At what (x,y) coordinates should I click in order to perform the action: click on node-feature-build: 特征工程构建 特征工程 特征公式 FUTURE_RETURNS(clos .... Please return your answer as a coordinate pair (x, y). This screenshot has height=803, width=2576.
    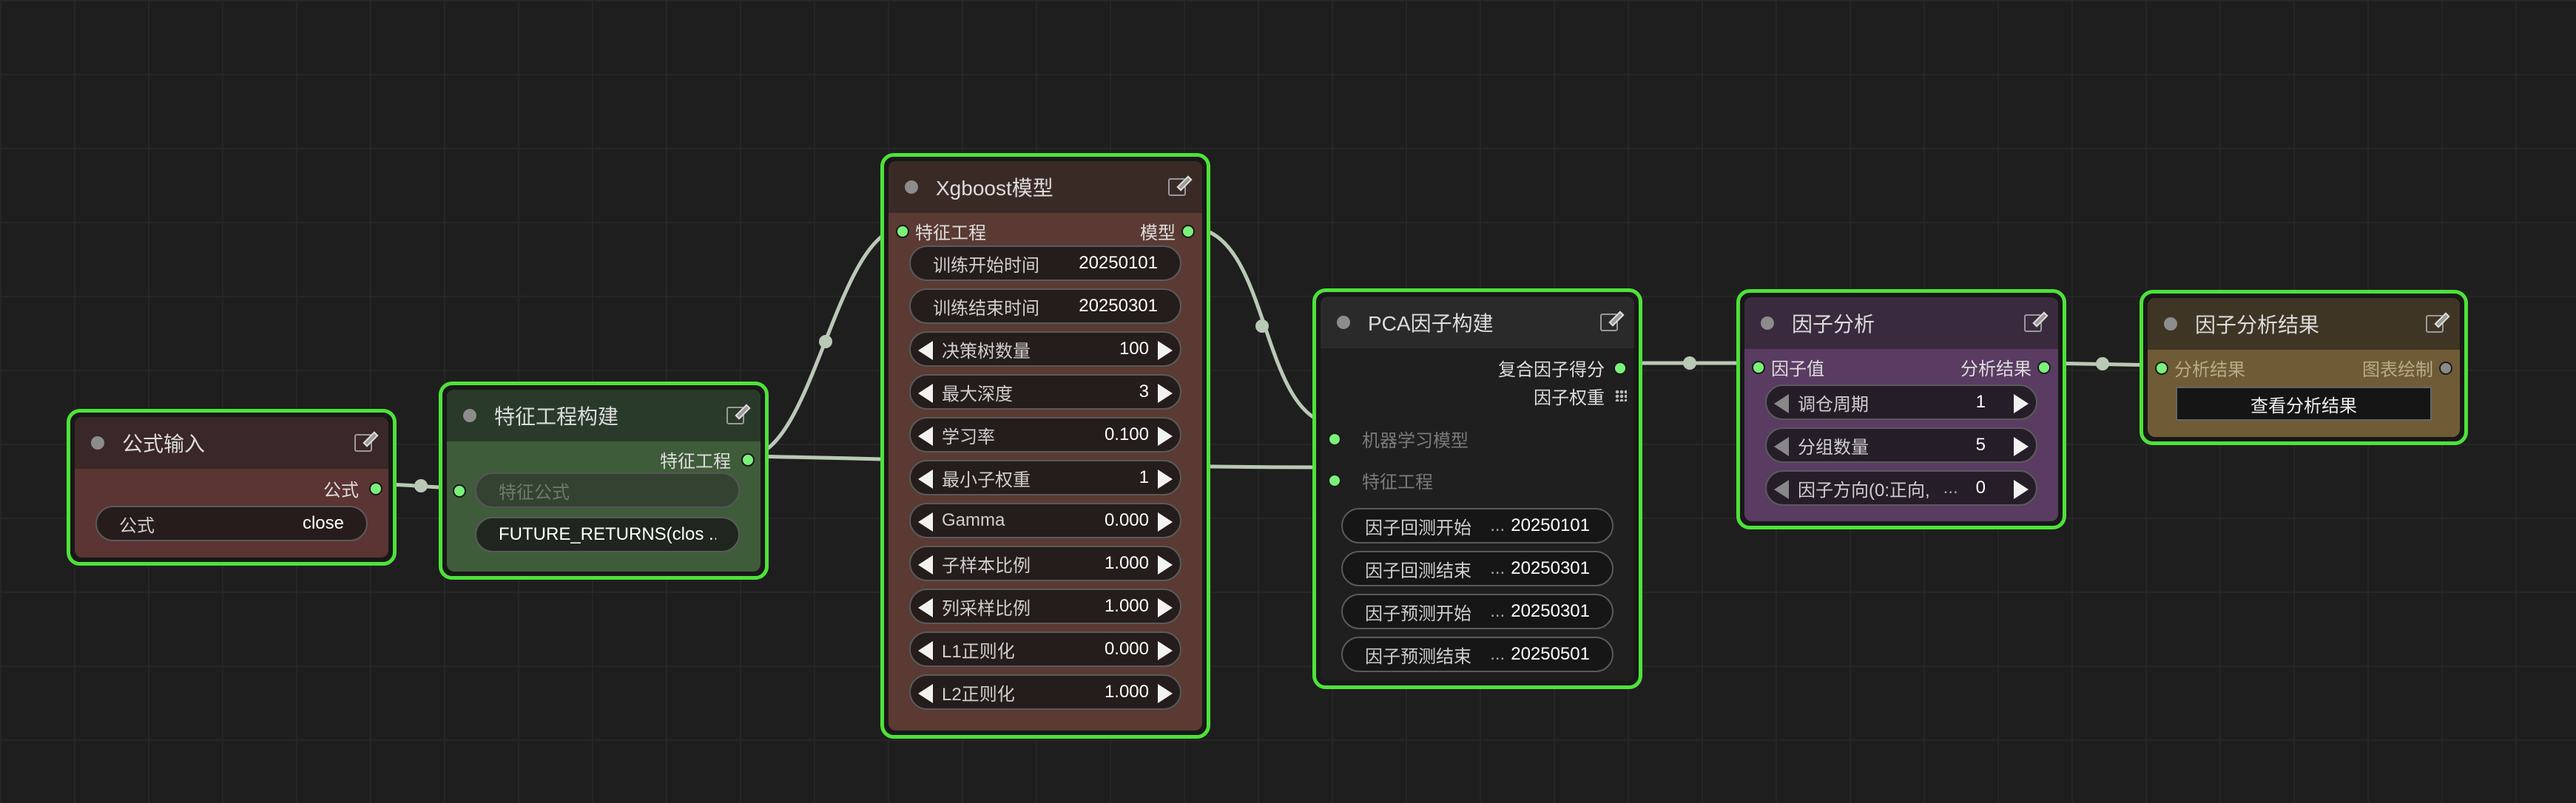
    Looking at the image, I should click on (604, 481).